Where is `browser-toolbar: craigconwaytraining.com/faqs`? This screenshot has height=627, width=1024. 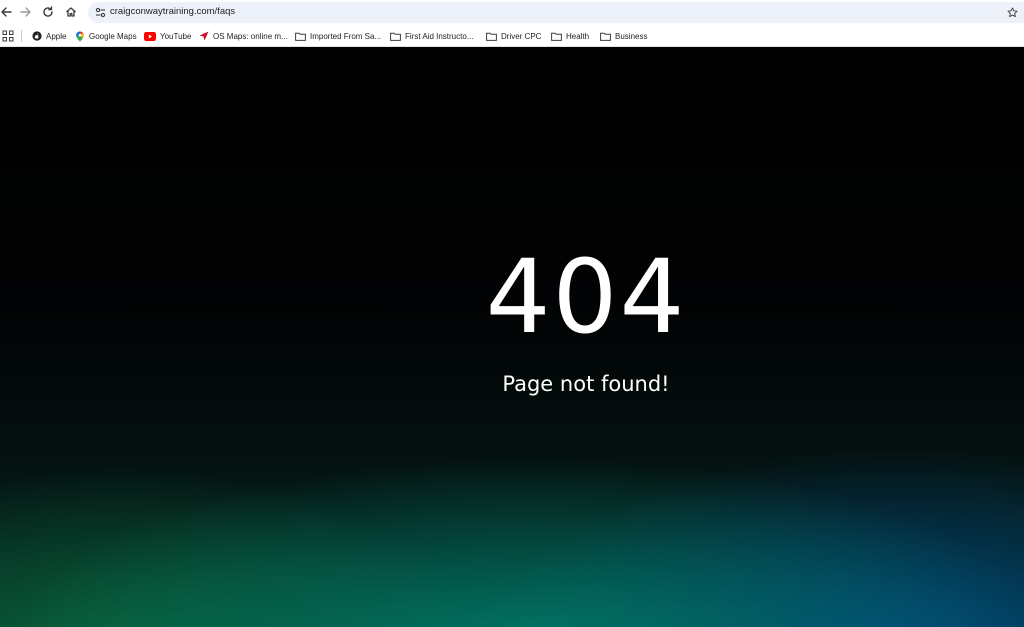 browser-toolbar: craigconwaytraining.com/faqs is located at coordinates (512, 12).